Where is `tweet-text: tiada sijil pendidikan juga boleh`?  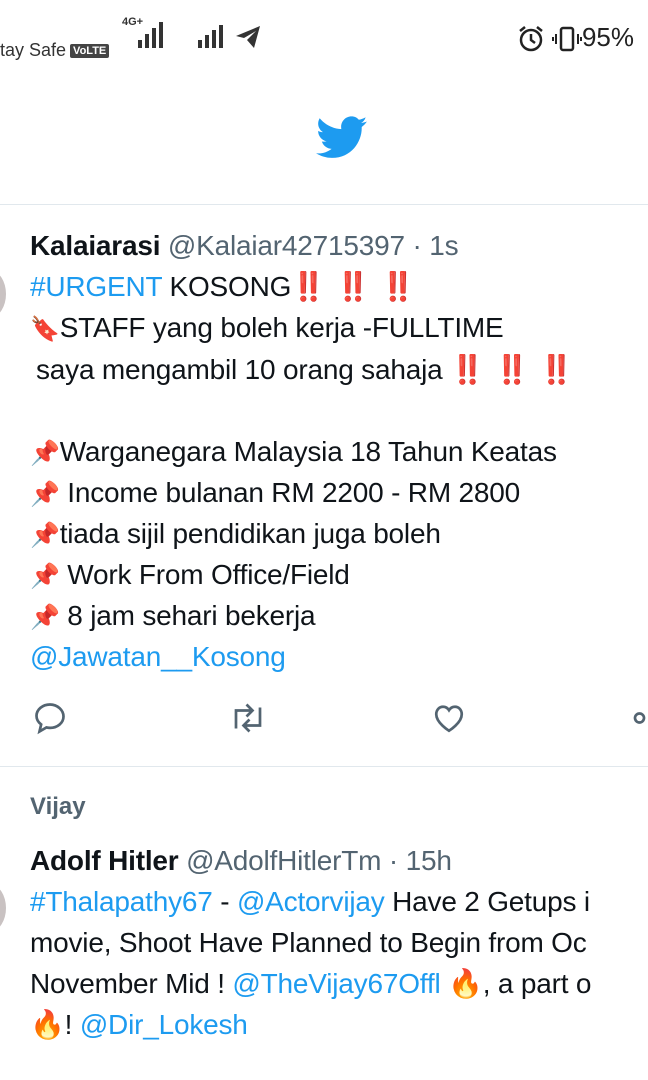
tweet-text: tiada sijil pendidikan juga boleh is located at coordinates (250, 533).